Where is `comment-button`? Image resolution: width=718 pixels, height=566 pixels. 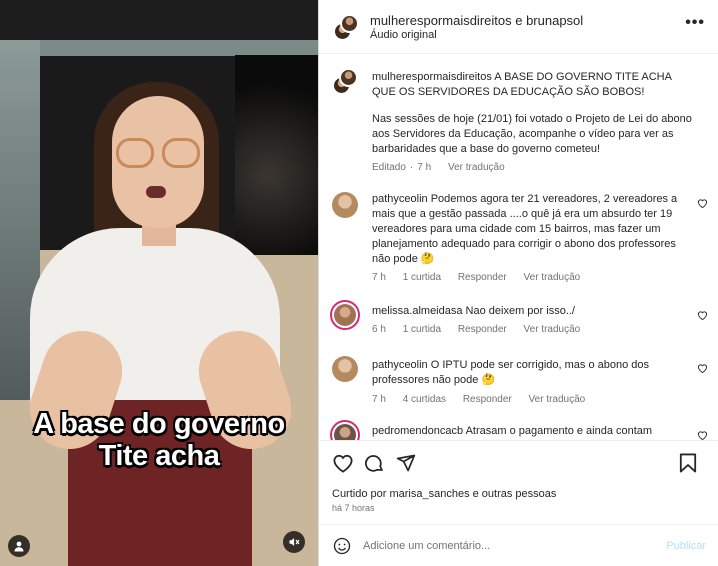
comment-button is located at coordinates (375, 464).